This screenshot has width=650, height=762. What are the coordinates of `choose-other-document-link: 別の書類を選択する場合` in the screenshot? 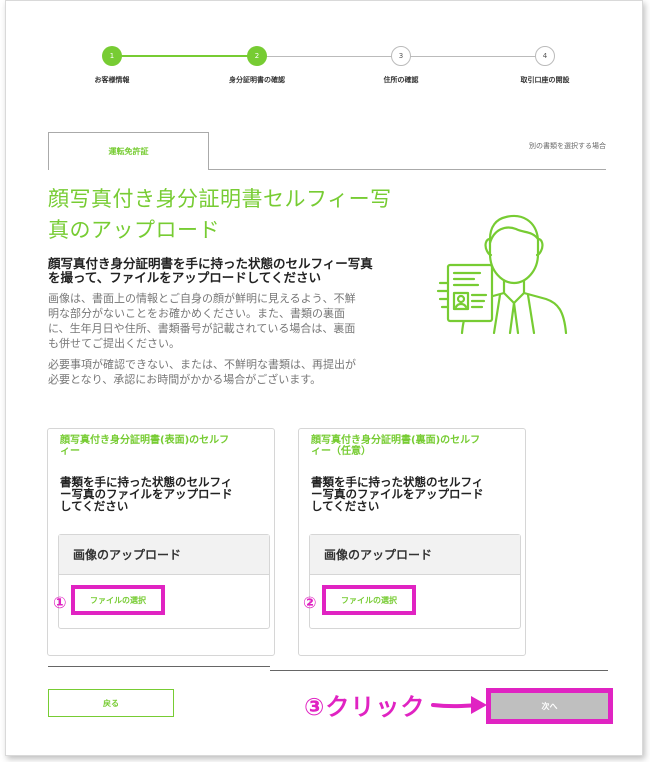 It's located at (567, 146).